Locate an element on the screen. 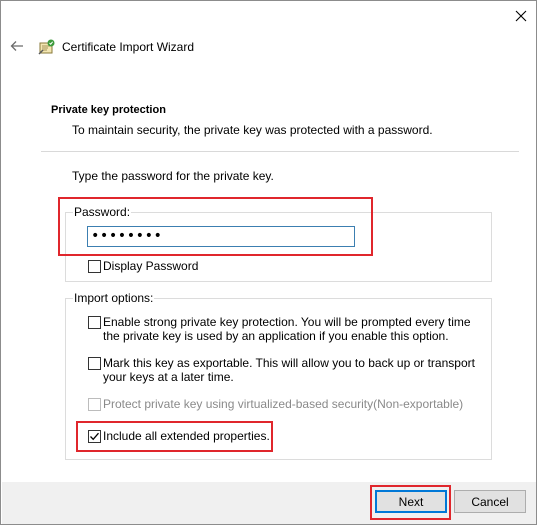 The width and height of the screenshot is (537, 525). checkmark-icon is located at coordinates (94, 436).